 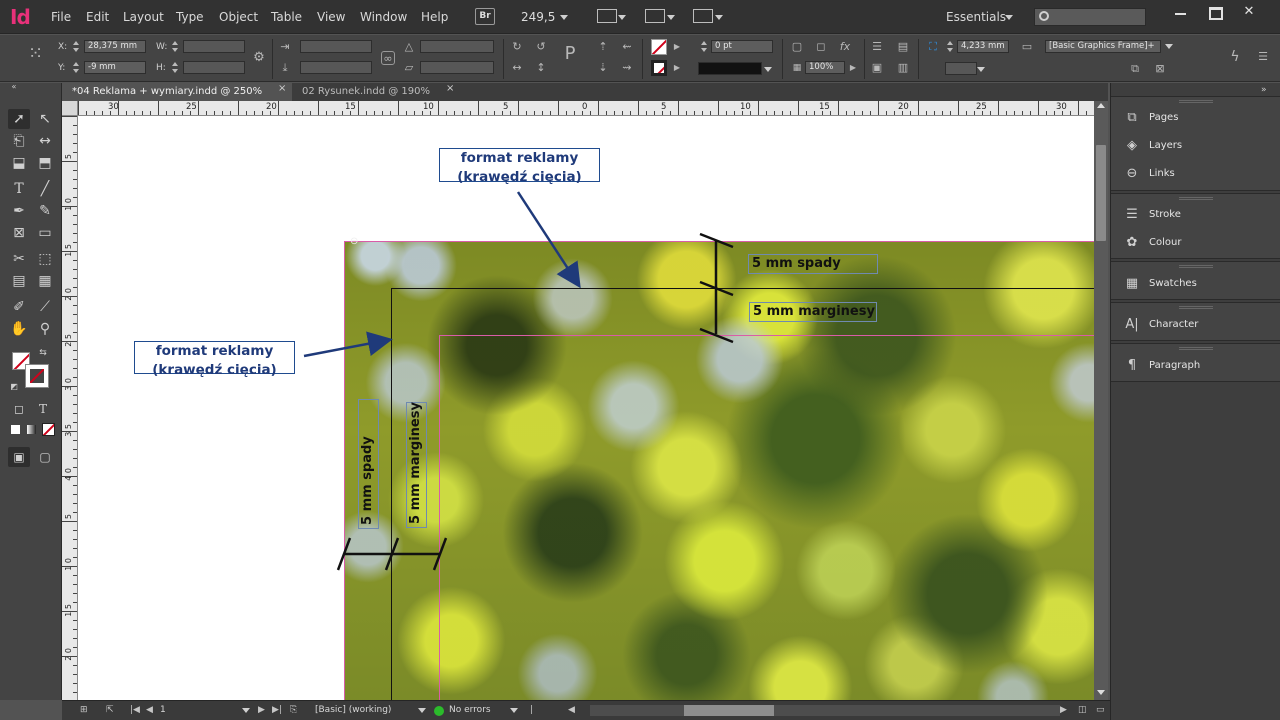 What do you see at coordinates (19, 141) in the screenshot?
I see `page-tool-icon: ⎗` at bounding box center [19, 141].